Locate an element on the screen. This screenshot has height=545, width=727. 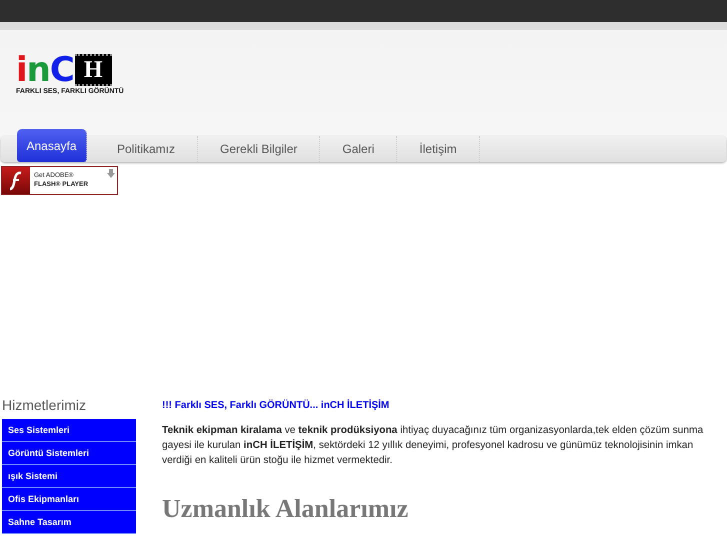
f-letter-icon is located at coordinates (16, 180).